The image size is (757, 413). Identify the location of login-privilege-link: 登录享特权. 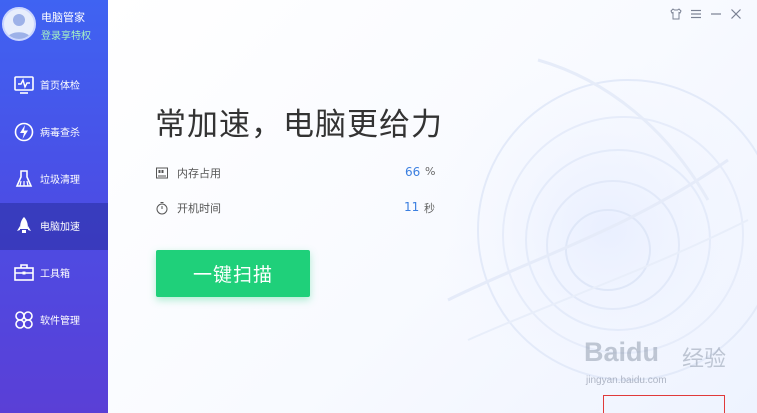
(66, 34).